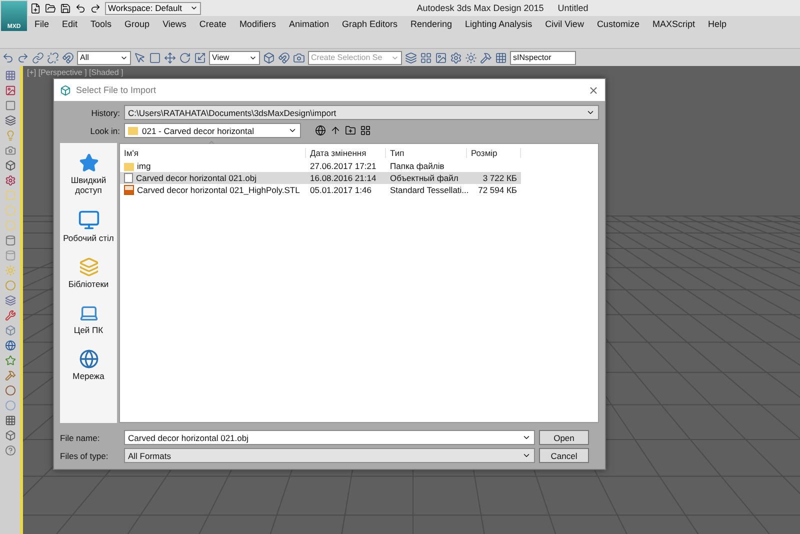 This screenshot has height=534, width=800. I want to click on file-row: Carved decor horizontal 021.obj 16.08.2016 21:14 Объектный файл 3 722 КБ, so click(320, 178).